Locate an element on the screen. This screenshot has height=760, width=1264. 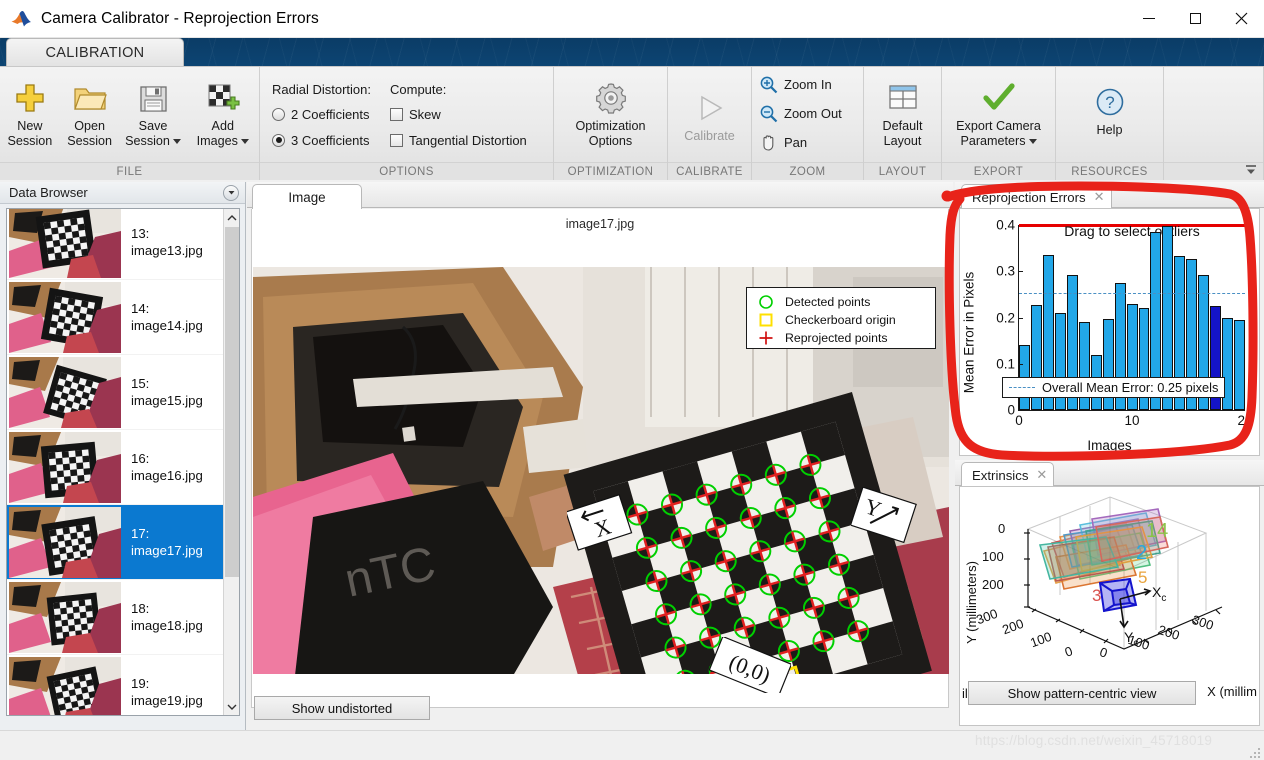
save-session-line1: Save is located at coordinates (153, 126).